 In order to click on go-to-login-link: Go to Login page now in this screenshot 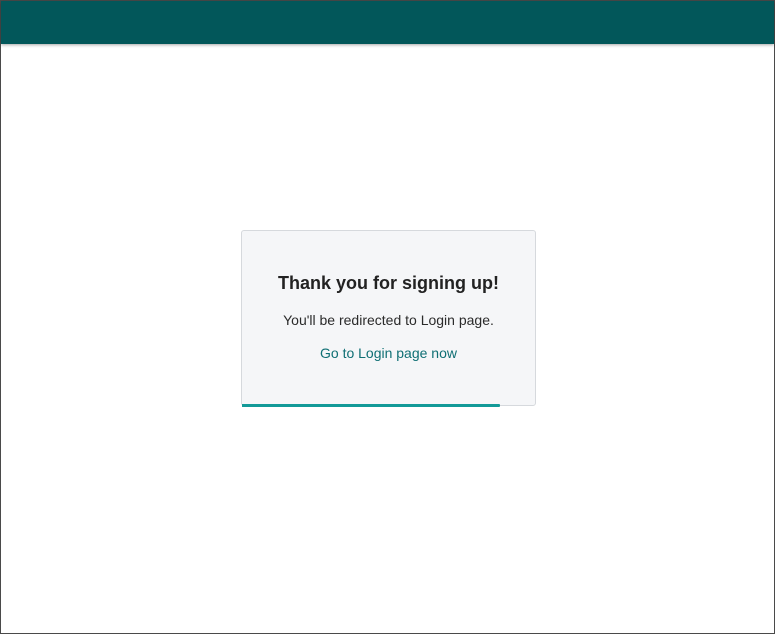, I will do `click(388, 353)`.